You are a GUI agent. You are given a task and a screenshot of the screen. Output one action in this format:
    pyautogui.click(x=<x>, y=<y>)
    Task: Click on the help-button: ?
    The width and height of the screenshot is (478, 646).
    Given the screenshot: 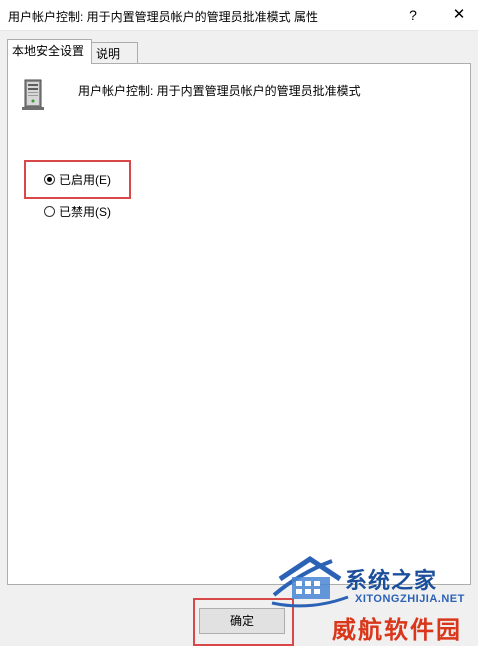 What is the action you would take?
    pyautogui.click(x=413, y=15)
    